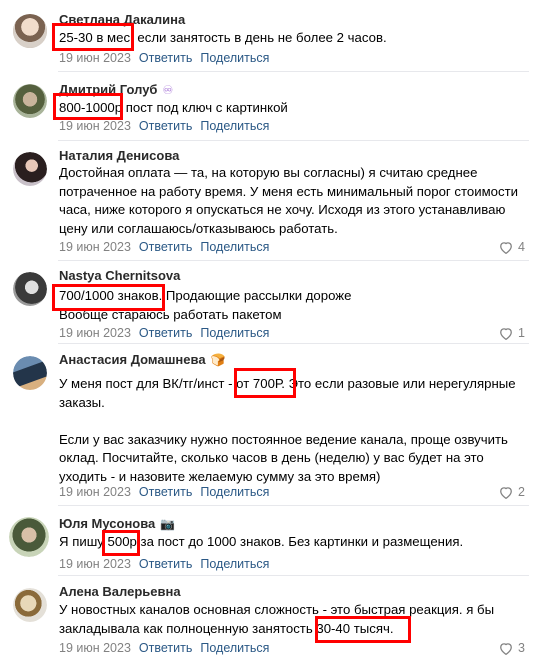 The width and height of the screenshot is (537, 665). Describe the element at coordinates (521, 492) in the screenshot. I see `like-count: 2` at that location.